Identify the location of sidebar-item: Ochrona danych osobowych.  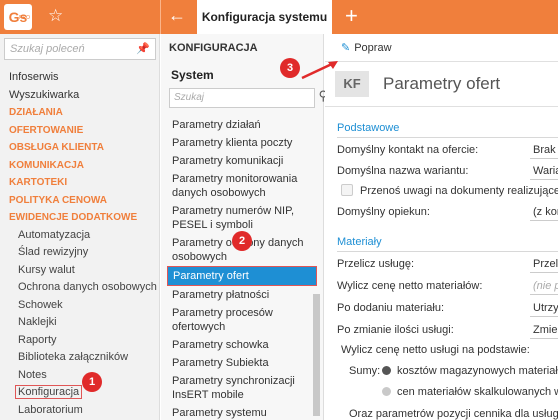
(80, 288).